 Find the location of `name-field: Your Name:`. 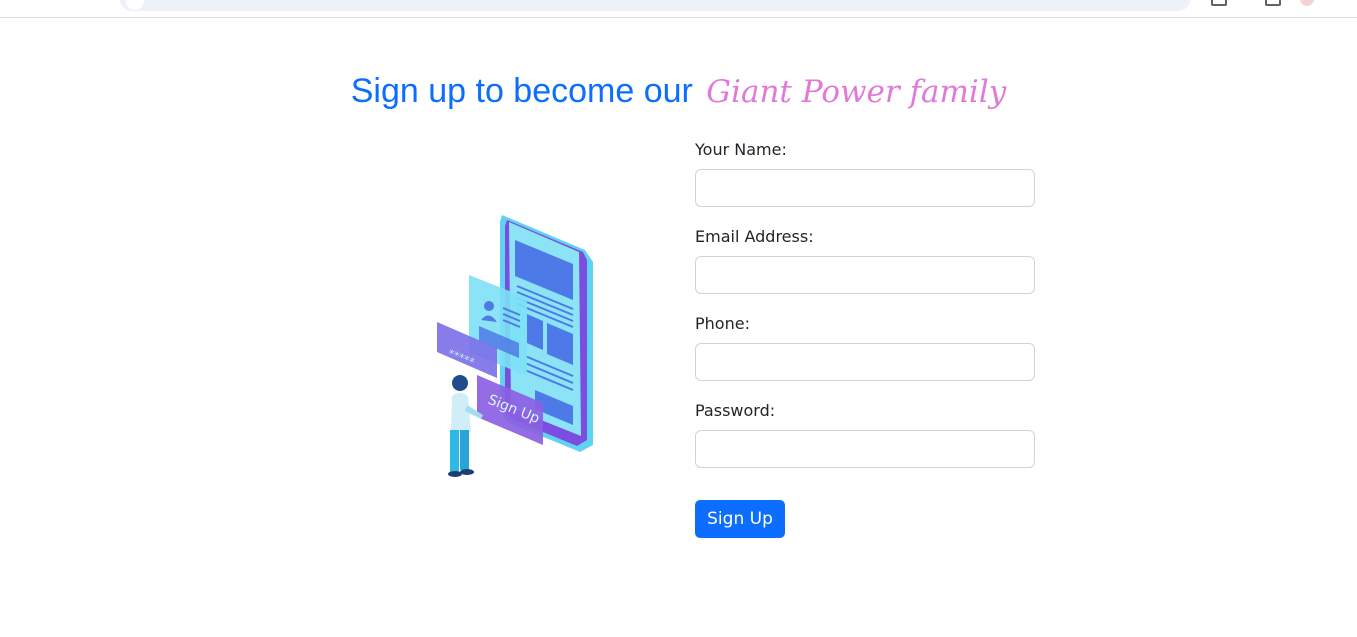

name-field: Your Name: is located at coordinates (865, 173).